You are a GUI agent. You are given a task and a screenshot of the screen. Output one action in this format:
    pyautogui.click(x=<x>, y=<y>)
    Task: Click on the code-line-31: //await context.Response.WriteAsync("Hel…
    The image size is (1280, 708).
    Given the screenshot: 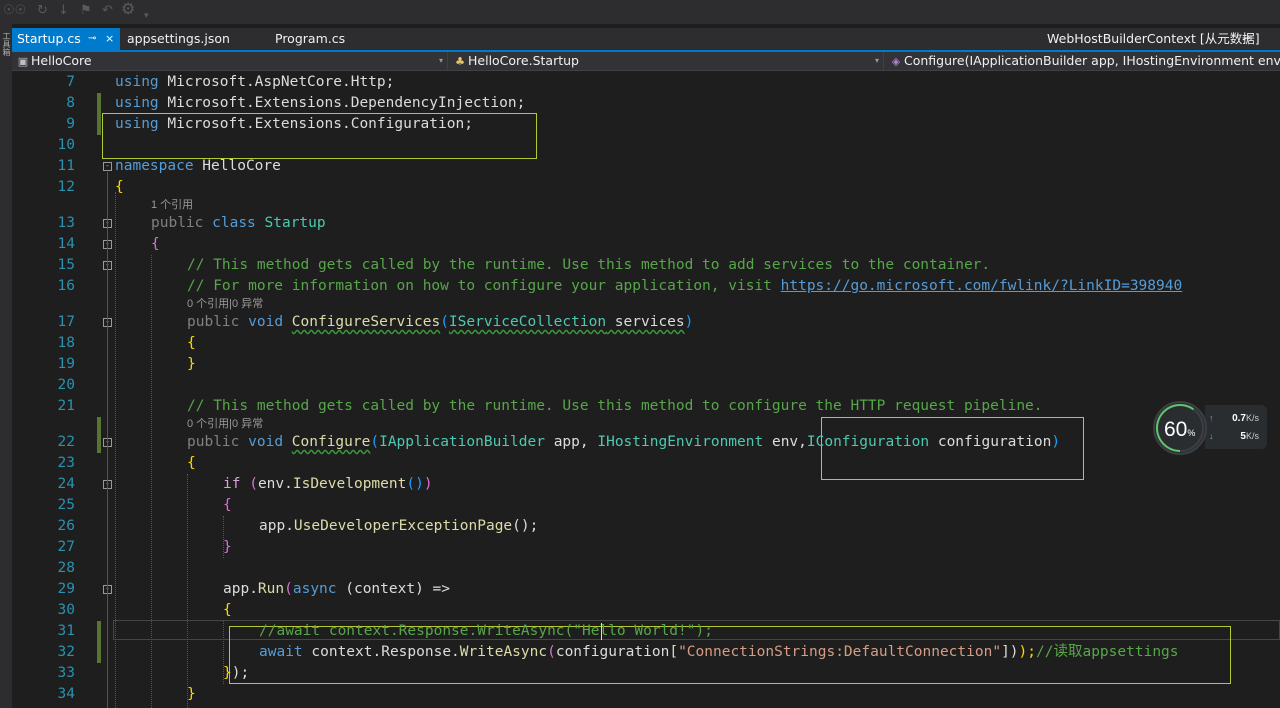 What is the action you would take?
    pyautogui.click(x=486, y=631)
    